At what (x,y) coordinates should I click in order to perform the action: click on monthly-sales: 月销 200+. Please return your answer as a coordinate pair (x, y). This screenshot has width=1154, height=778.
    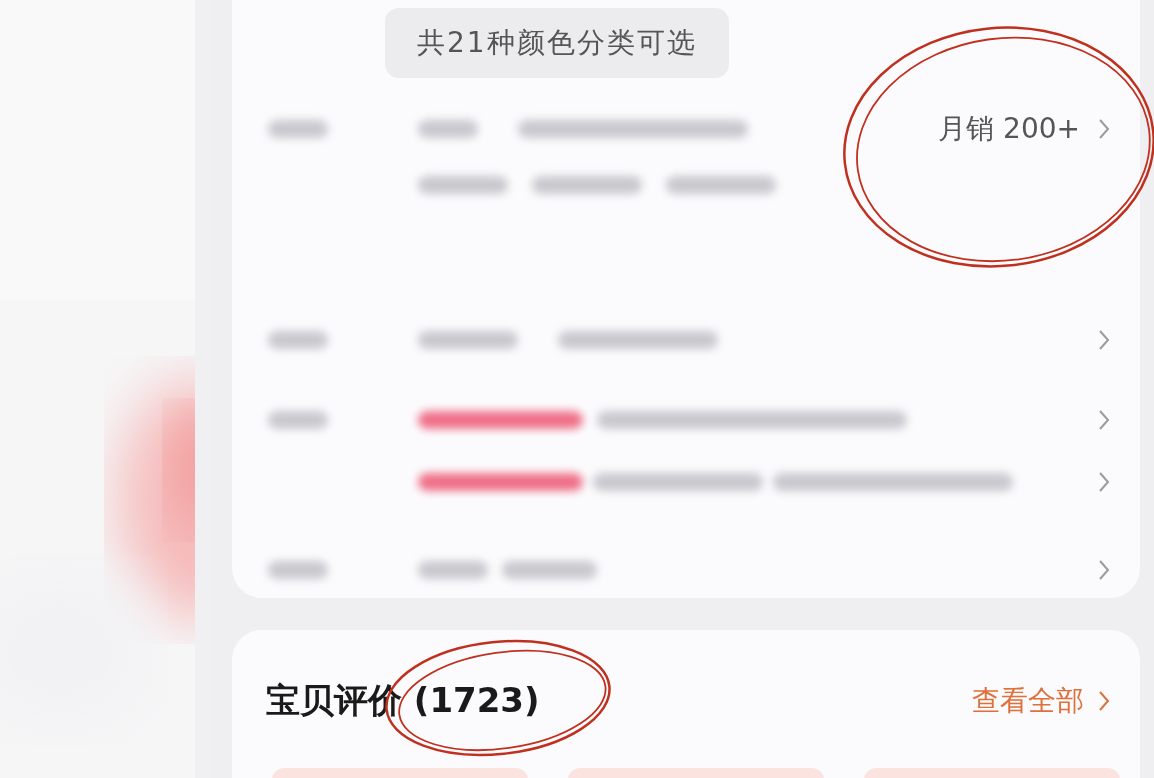
    Looking at the image, I should click on (1009, 129).